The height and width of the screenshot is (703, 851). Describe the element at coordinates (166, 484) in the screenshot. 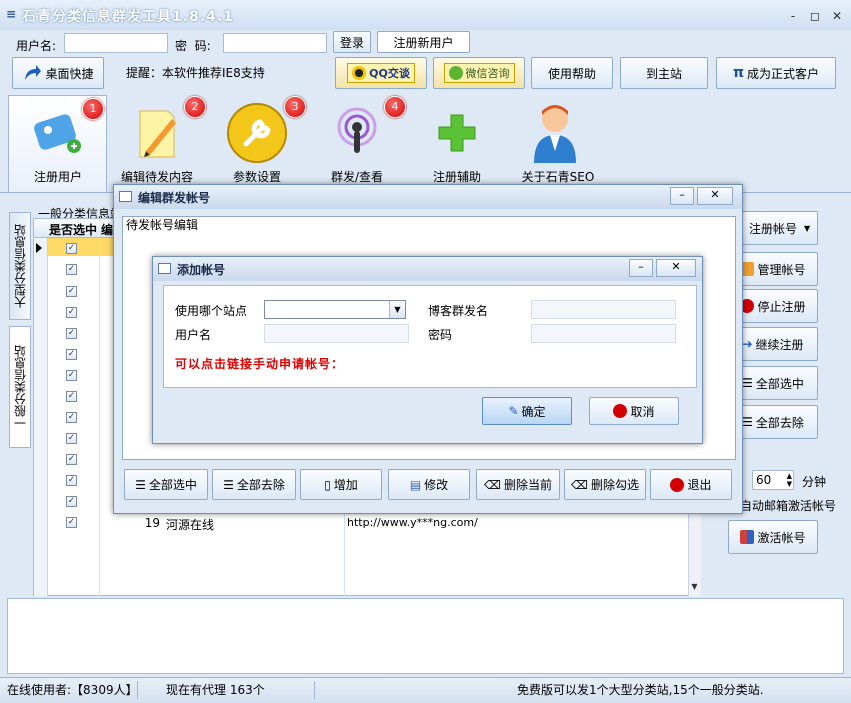

I see `dialog-select-all-button: ☰ 全部选中` at that location.